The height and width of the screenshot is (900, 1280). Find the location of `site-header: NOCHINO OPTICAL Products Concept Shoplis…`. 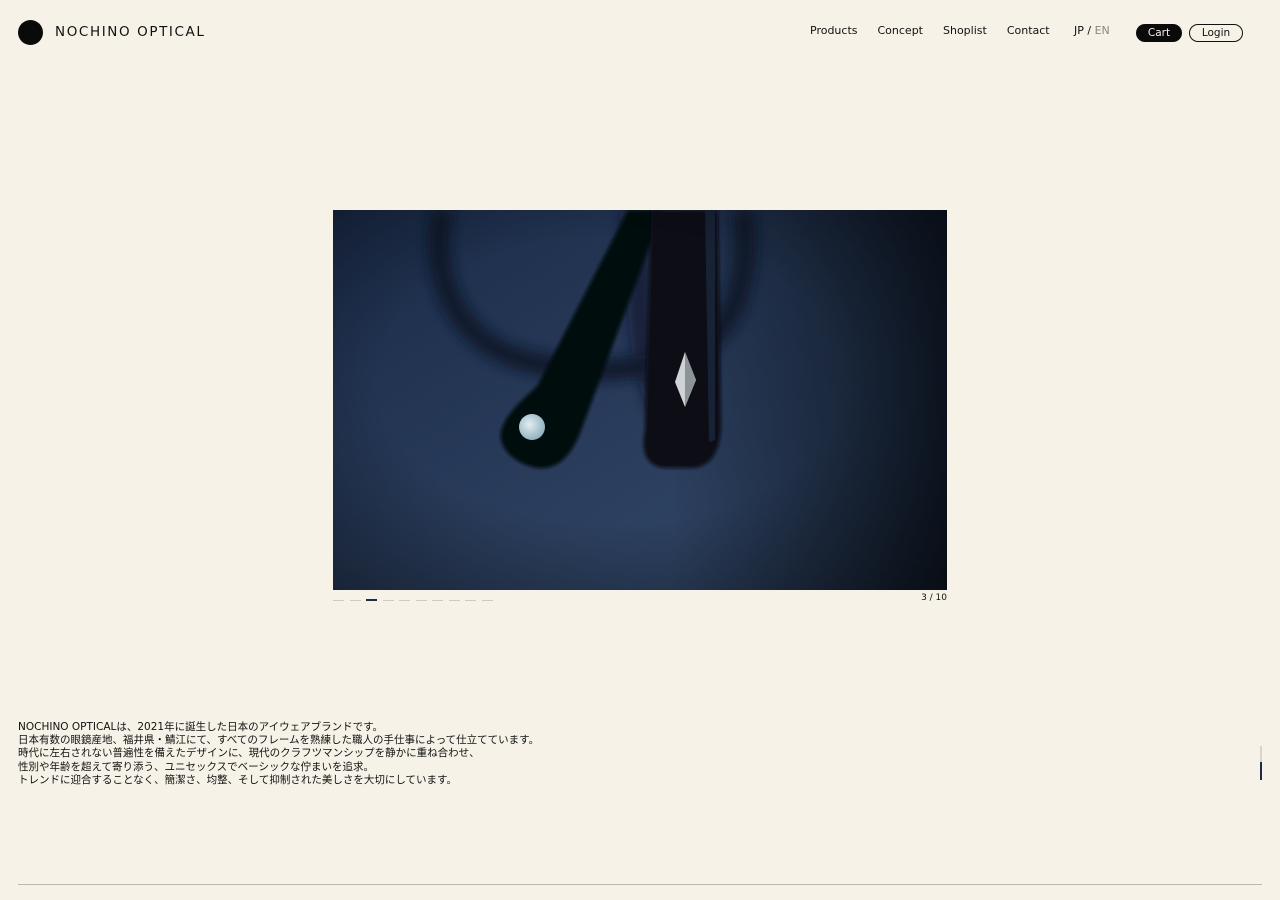

site-header: NOCHINO OPTICAL Products Concept Shoplis… is located at coordinates (640, 32).